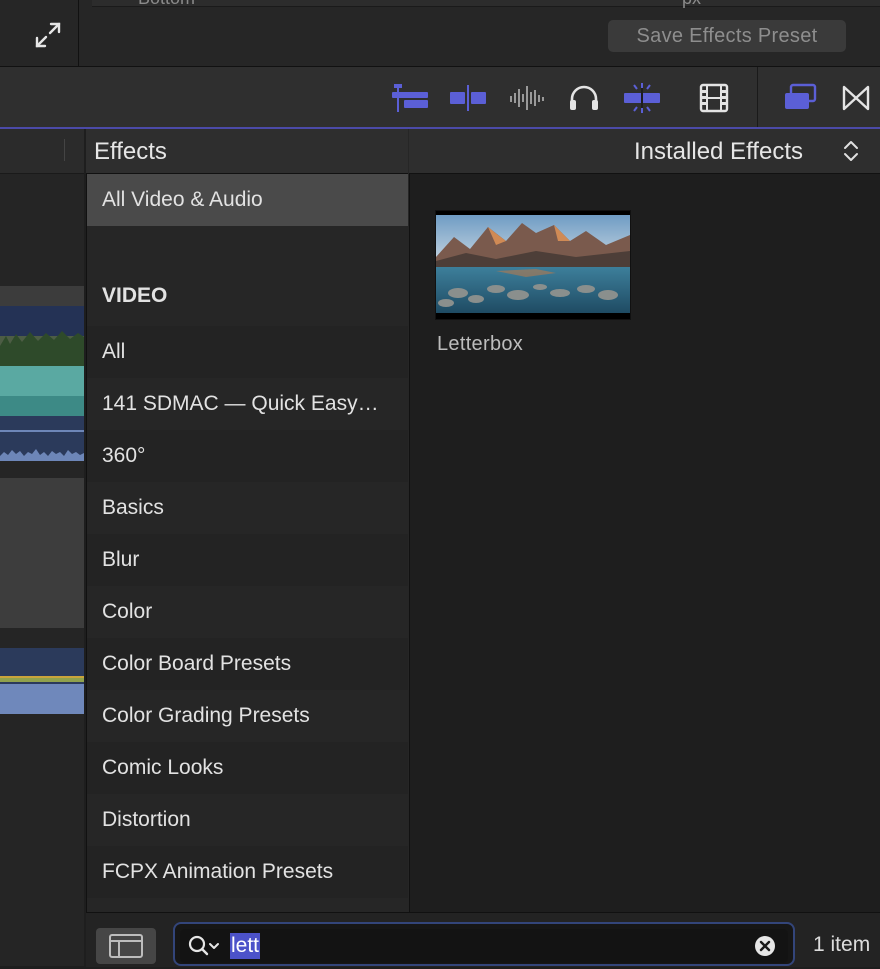 The image size is (880, 969). I want to click on sidebar-item-360: 360°, so click(247, 456).